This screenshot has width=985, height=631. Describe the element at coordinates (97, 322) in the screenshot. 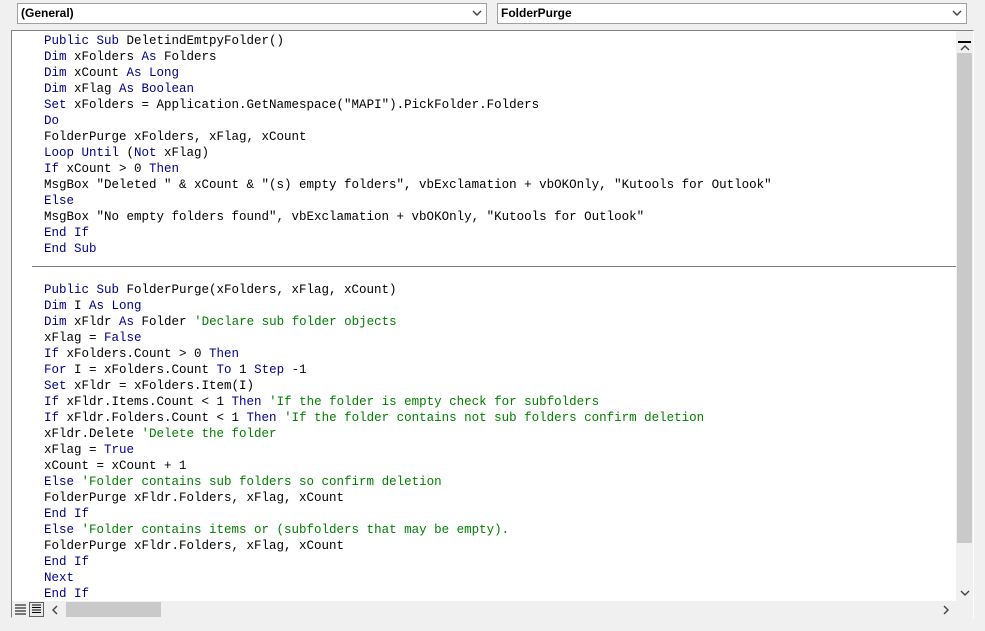

I see `code-text: xFldr` at that location.